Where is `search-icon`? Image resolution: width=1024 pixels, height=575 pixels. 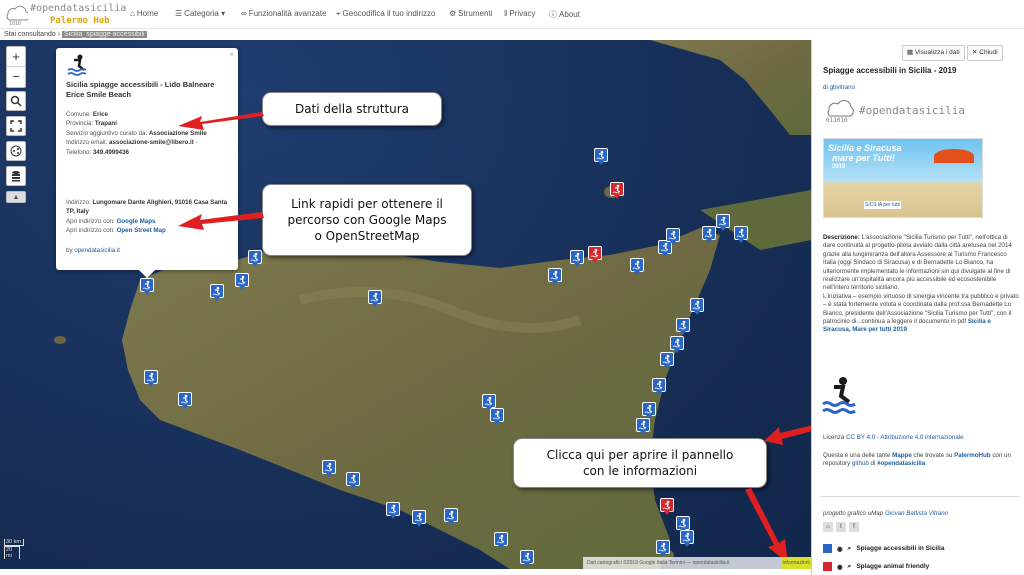 search-icon is located at coordinates (16, 101).